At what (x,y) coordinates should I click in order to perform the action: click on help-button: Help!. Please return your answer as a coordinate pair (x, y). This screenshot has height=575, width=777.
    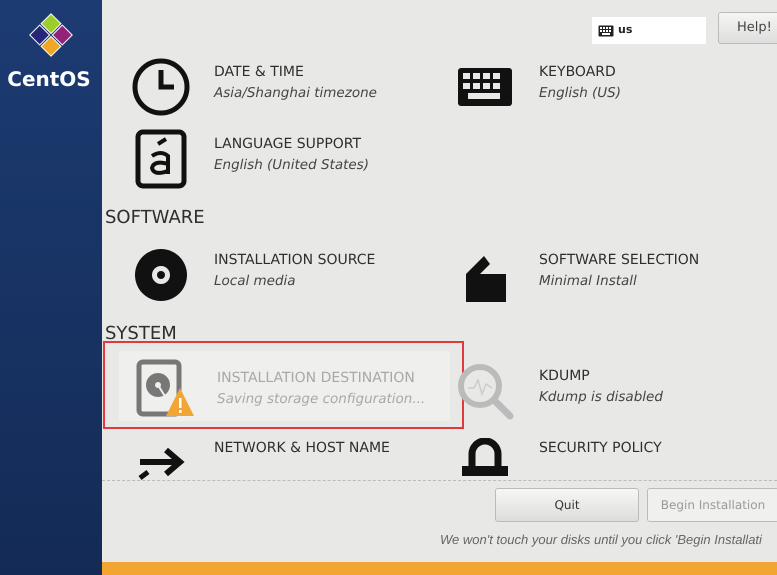
    Looking at the image, I should click on (747, 28).